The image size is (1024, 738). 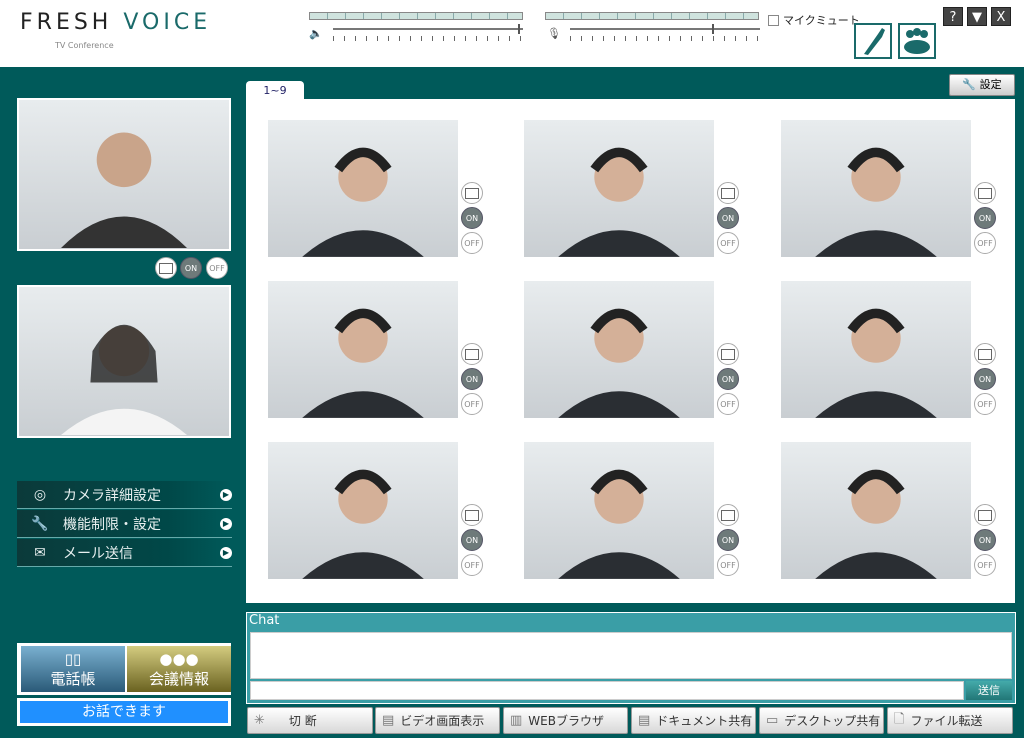 I want to click on send-button: 送信, so click(x=989, y=690).